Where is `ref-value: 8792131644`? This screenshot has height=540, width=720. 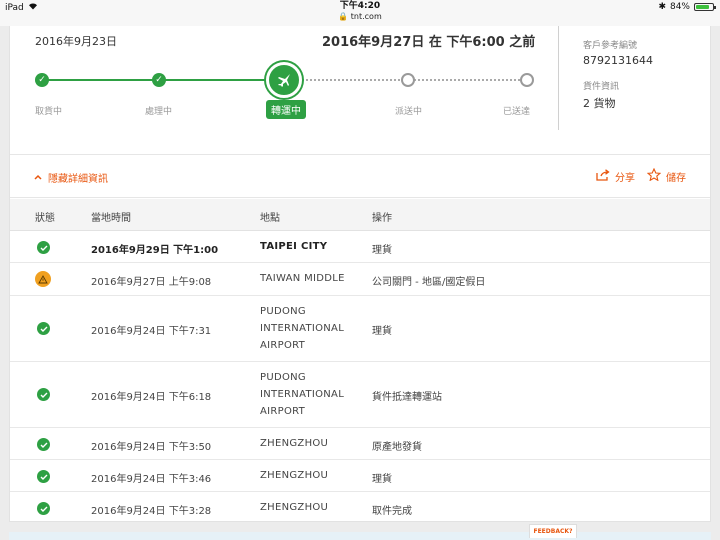 ref-value: 8792131644 is located at coordinates (618, 60).